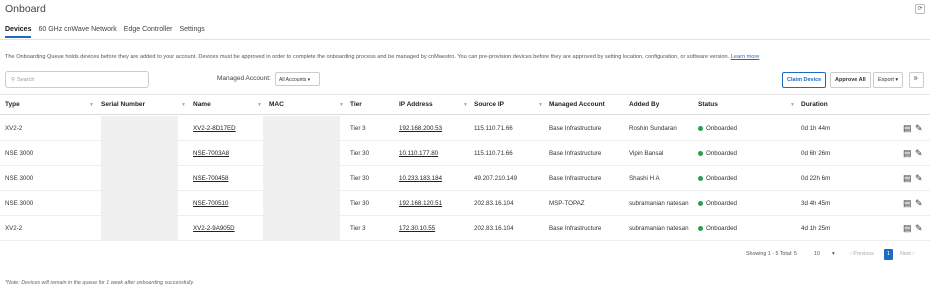 The image size is (930, 294). Describe the element at coordinates (493, 128) in the screenshot. I see `source-ip-cell: 115.110.71.66` at that location.